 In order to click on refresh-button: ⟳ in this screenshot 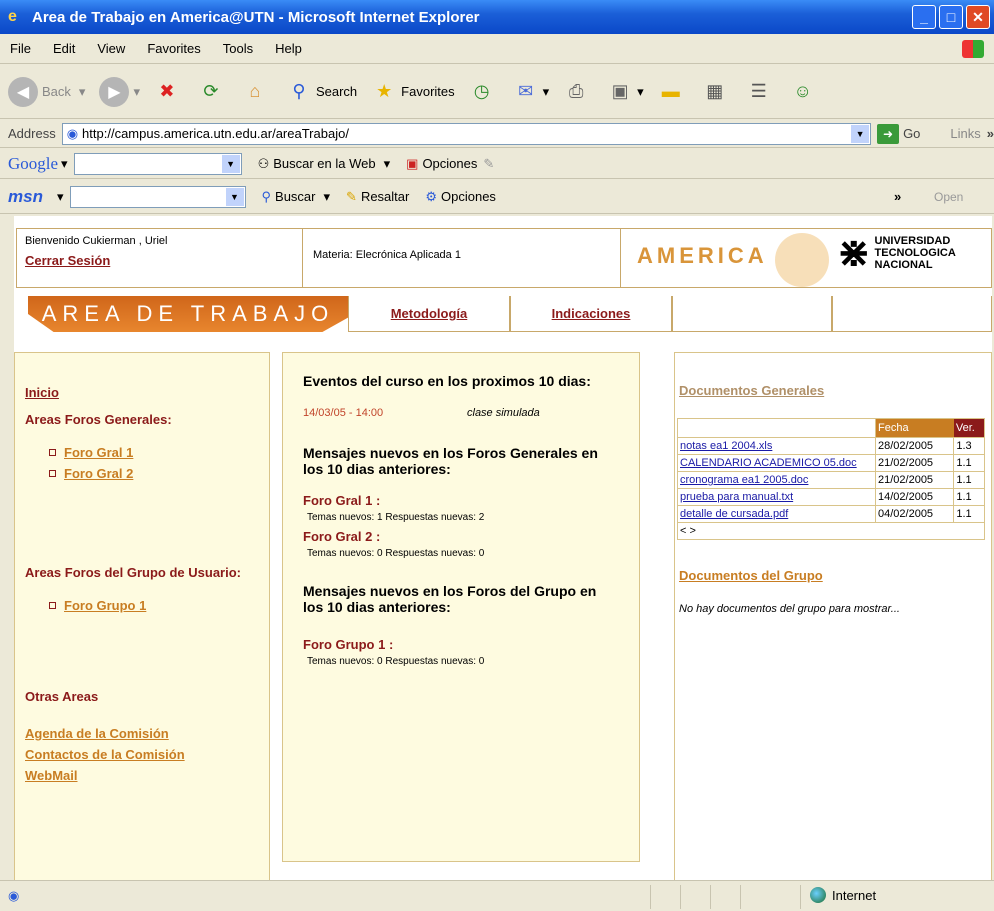, I will do `click(213, 92)`.